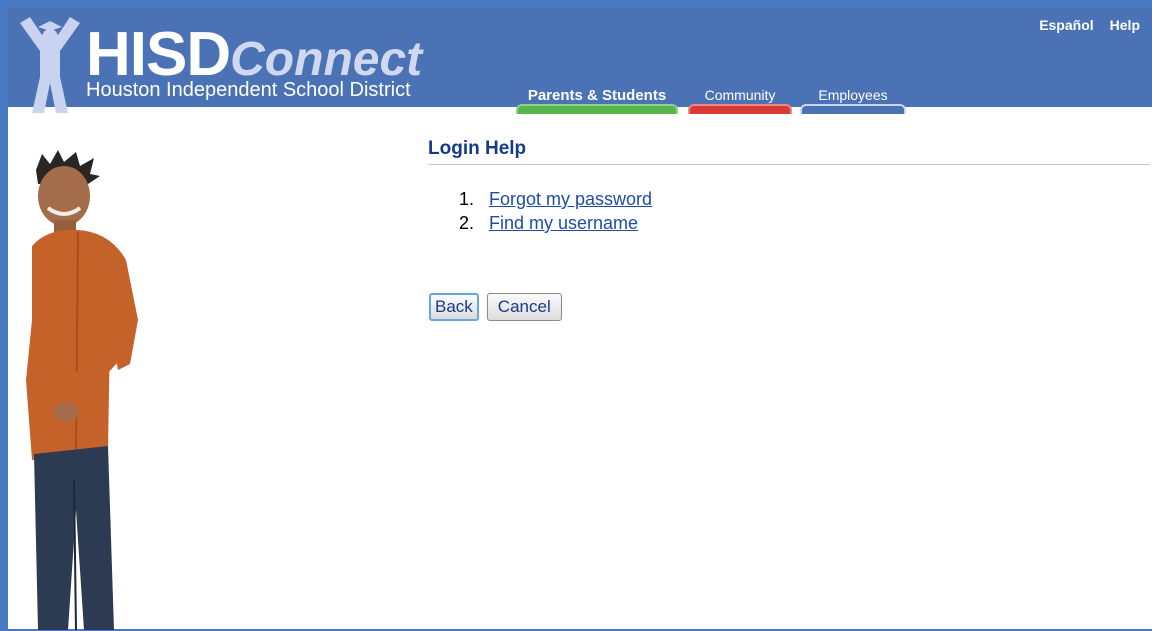  What do you see at coordinates (50, 65) in the screenshot?
I see `graduate-figure-logo` at bounding box center [50, 65].